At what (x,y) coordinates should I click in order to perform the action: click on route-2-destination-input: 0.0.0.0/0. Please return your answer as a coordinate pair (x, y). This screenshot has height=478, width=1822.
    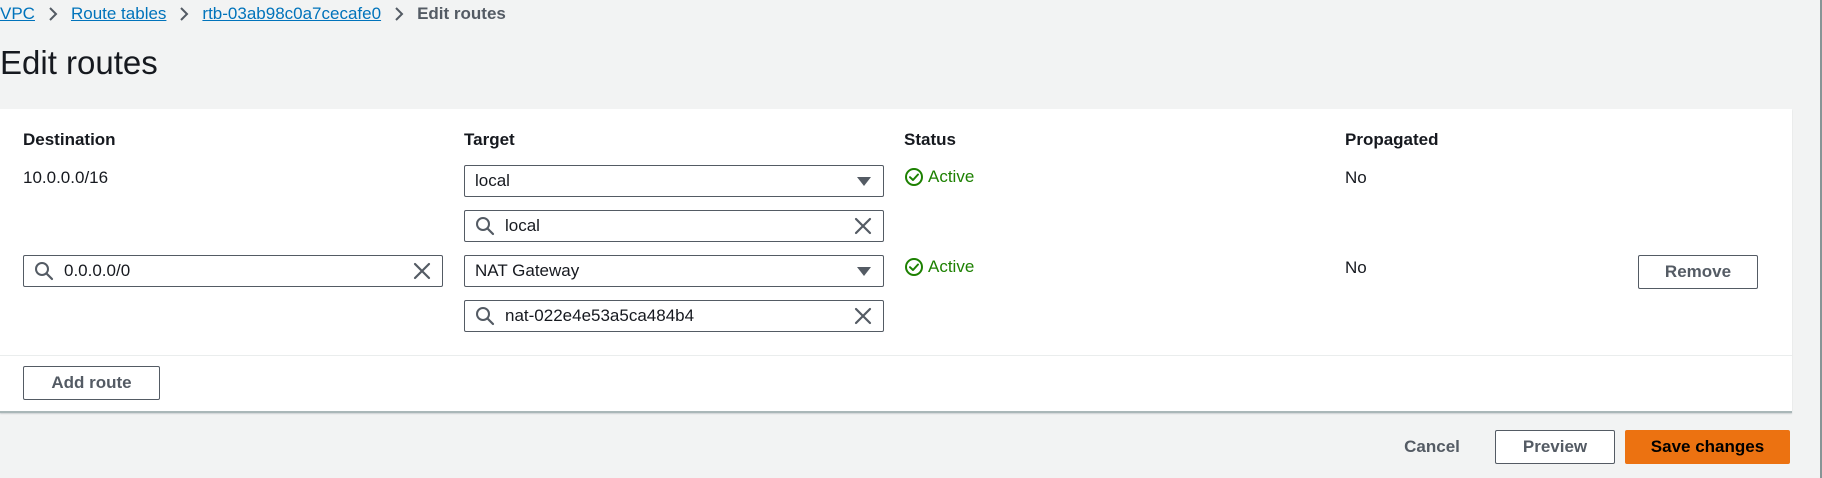
    Looking at the image, I should click on (233, 271).